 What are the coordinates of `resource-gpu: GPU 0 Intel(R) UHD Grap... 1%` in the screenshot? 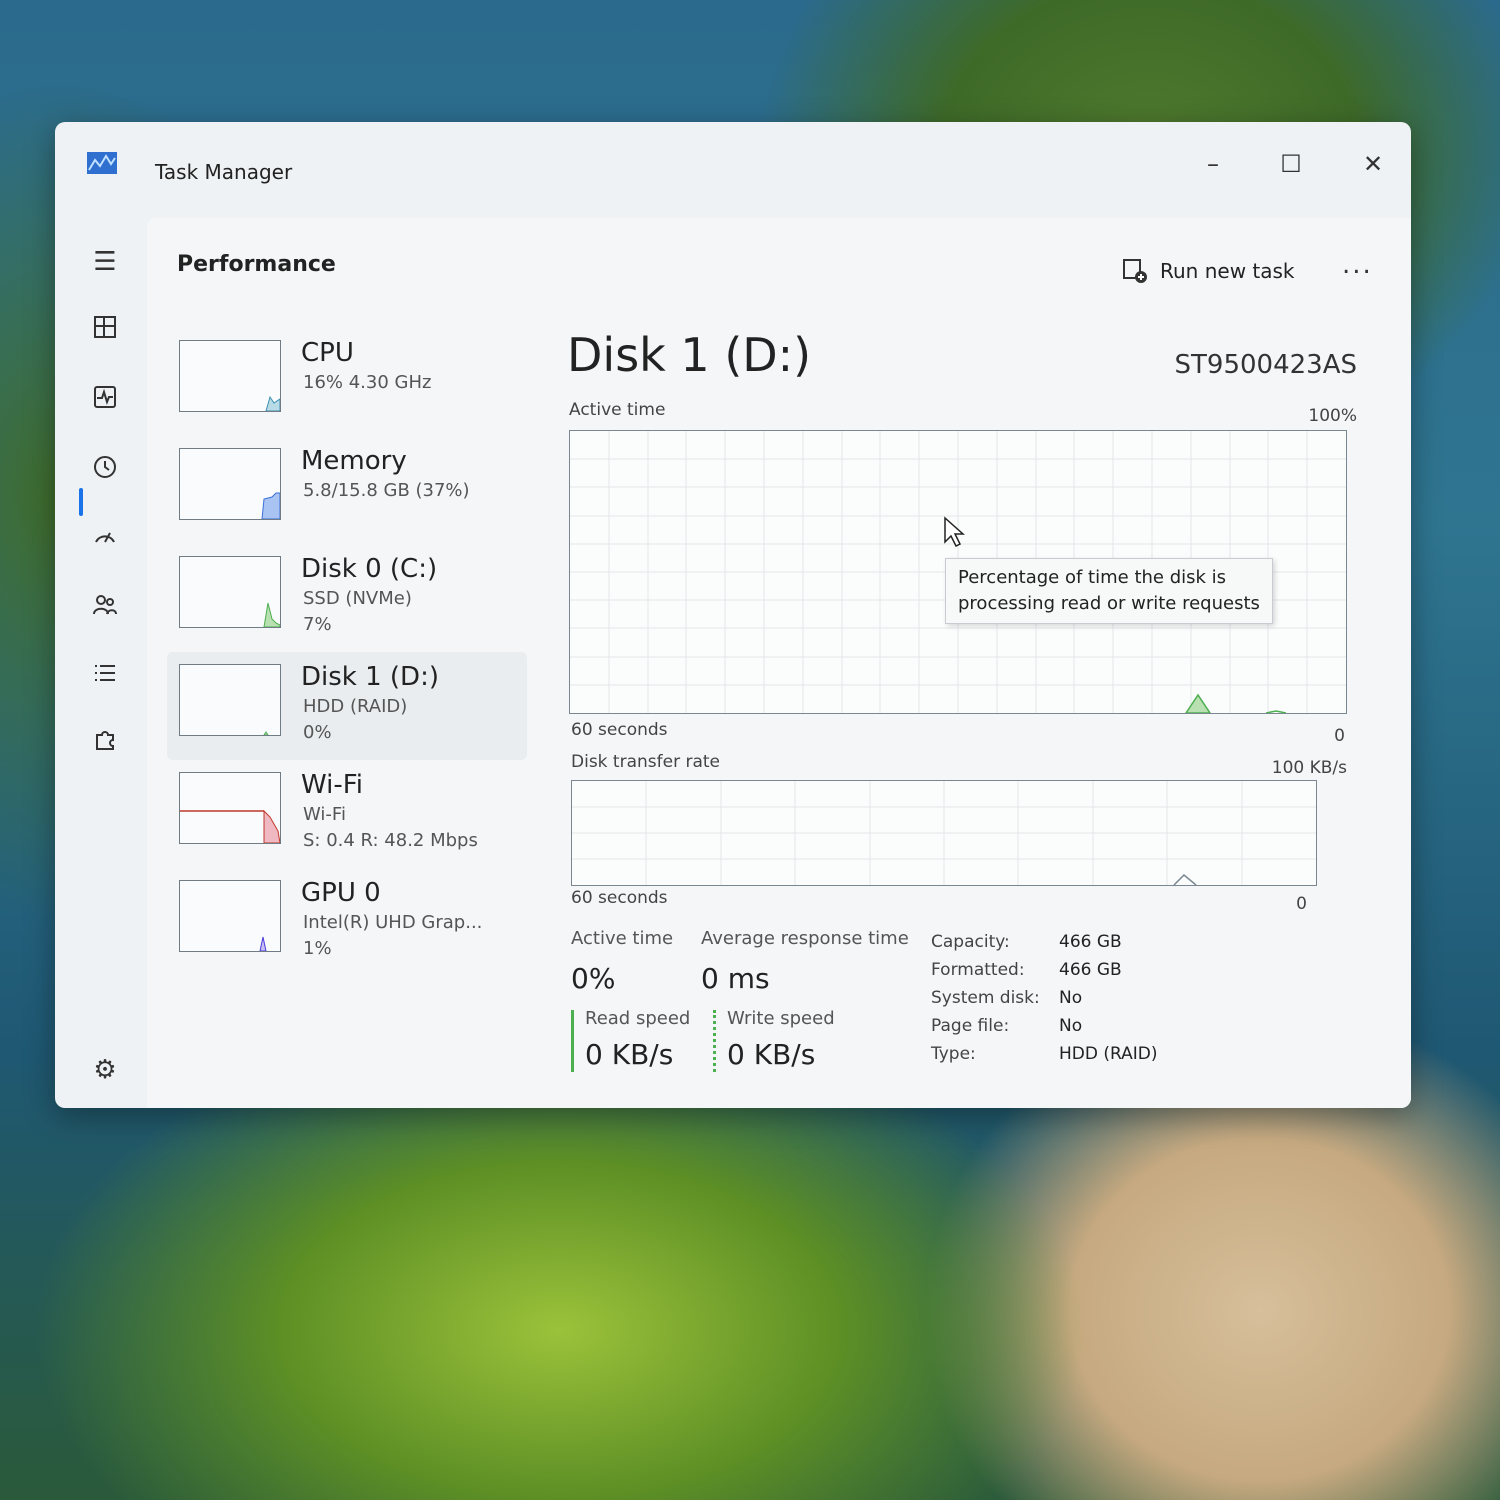 It's located at (347, 922).